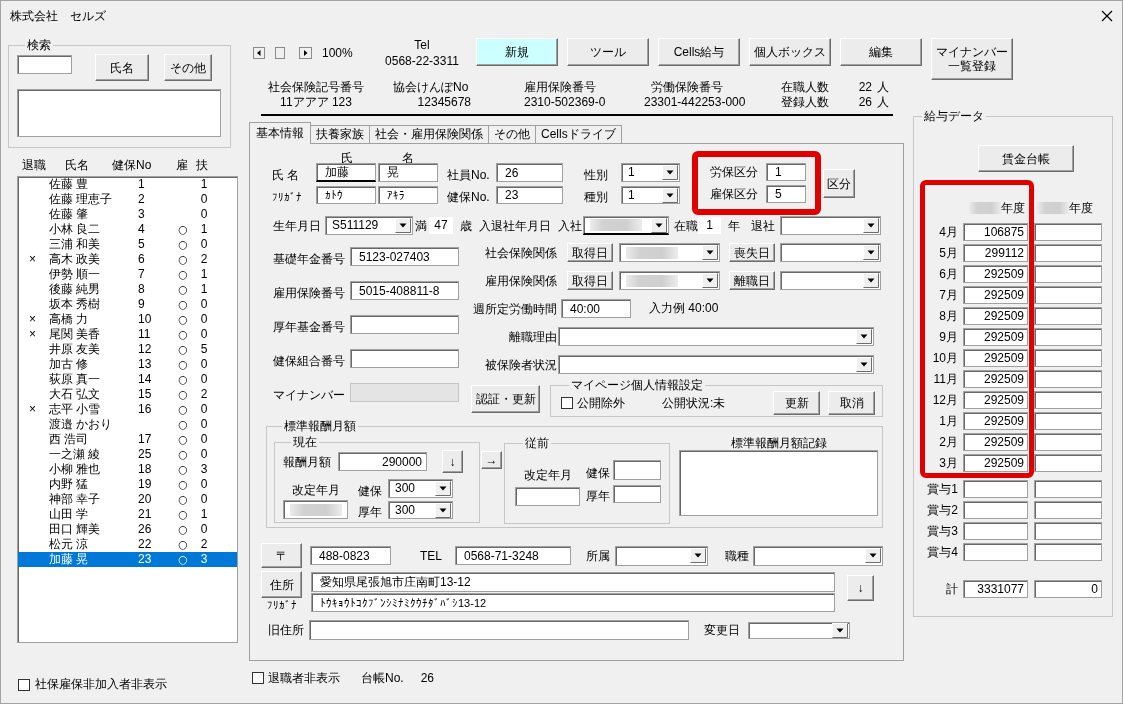 The height and width of the screenshot is (704, 1123). What do you see at coordinates (127, 469) in the screenshot?
I see `list-row: 小柳 雅也 18 ○ 3` at bounding box center [127, 469].